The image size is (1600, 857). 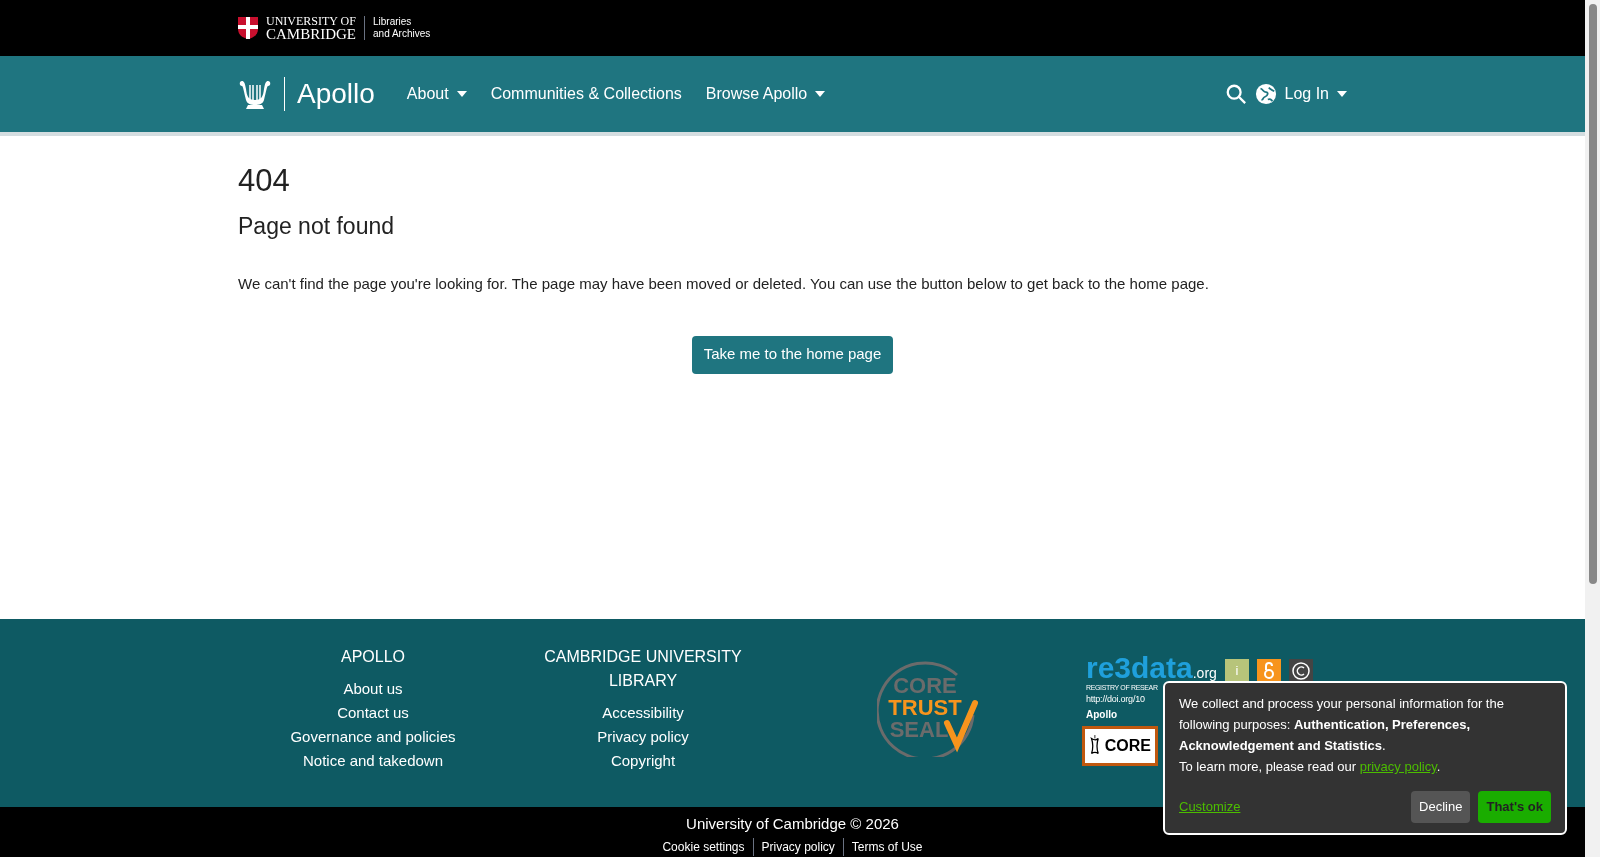 I want to click on search-icon, so click(x=1235, y=94).